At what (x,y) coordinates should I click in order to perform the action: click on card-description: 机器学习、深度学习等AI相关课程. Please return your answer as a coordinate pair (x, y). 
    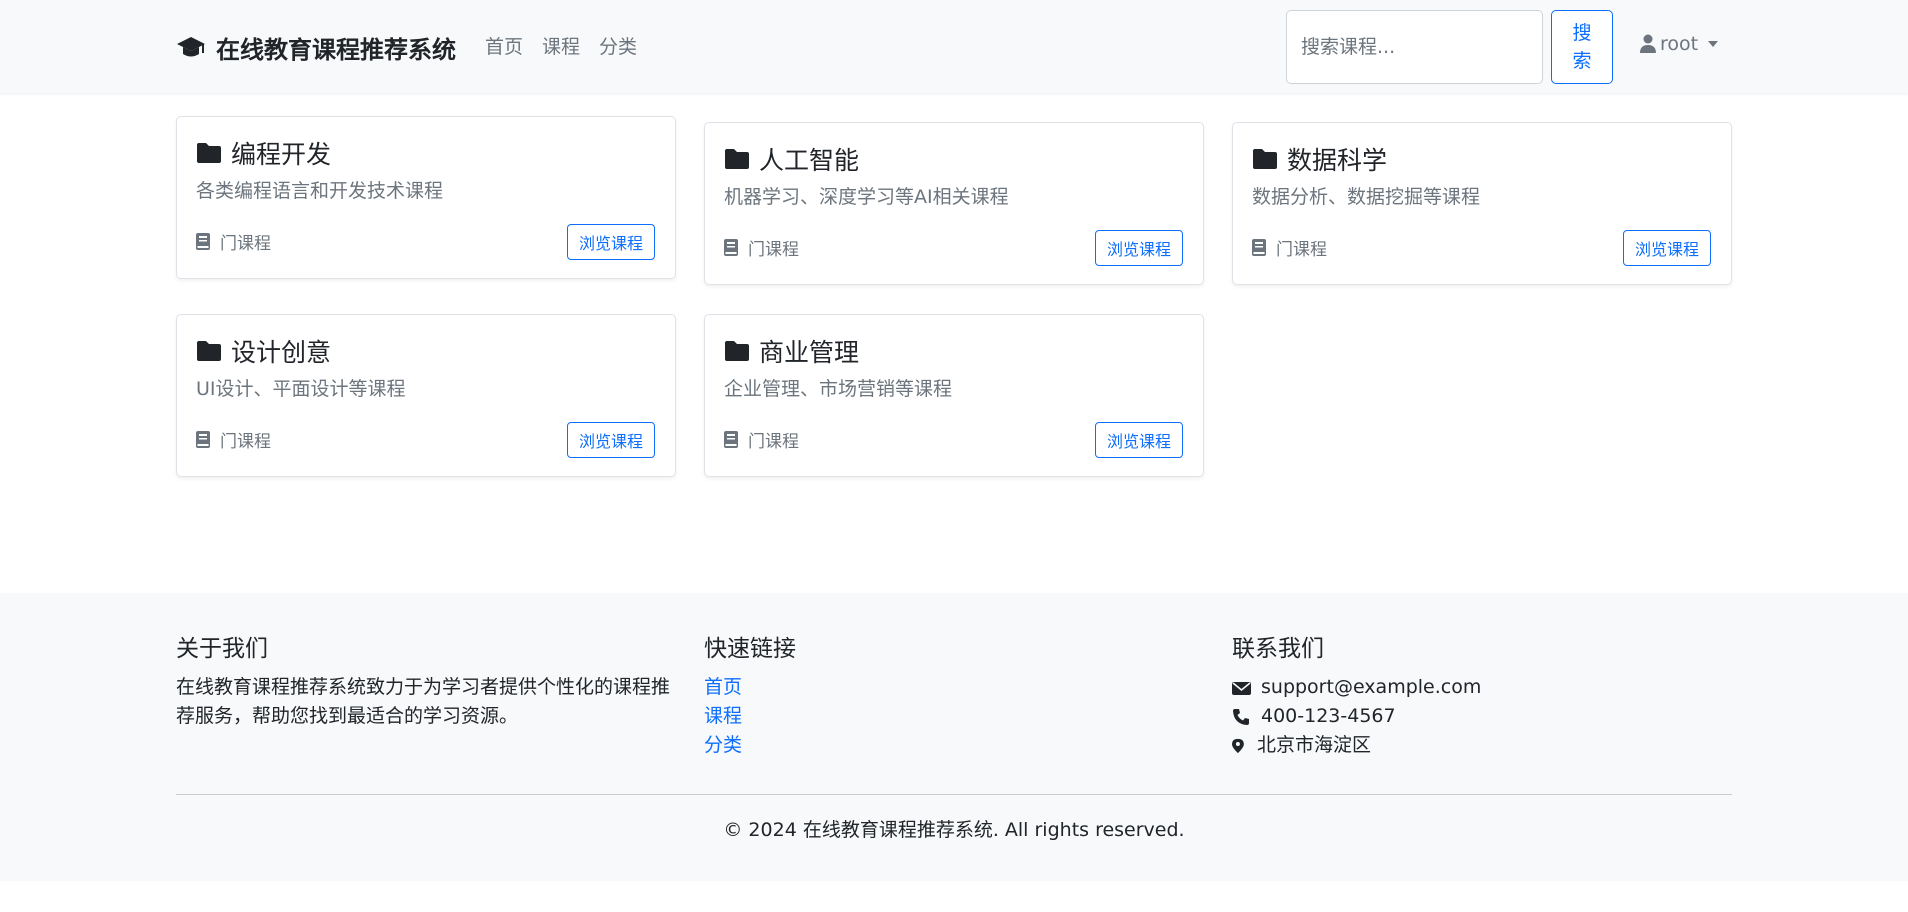
    Looking at the image, I should click on (866, 197).